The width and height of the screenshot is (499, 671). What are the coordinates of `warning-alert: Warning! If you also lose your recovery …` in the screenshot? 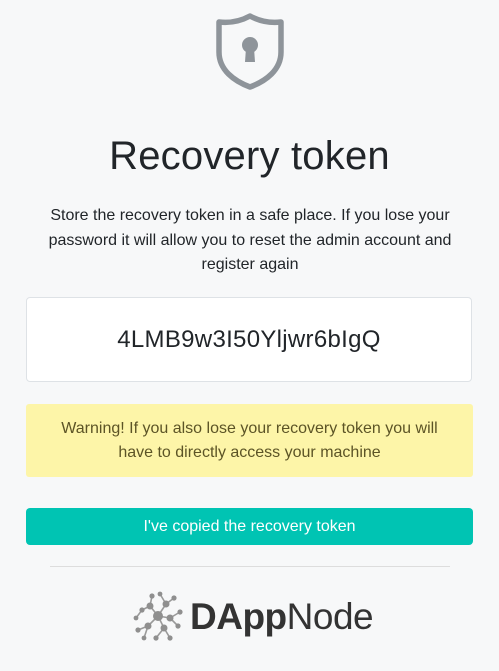 It's located at (249, 440).